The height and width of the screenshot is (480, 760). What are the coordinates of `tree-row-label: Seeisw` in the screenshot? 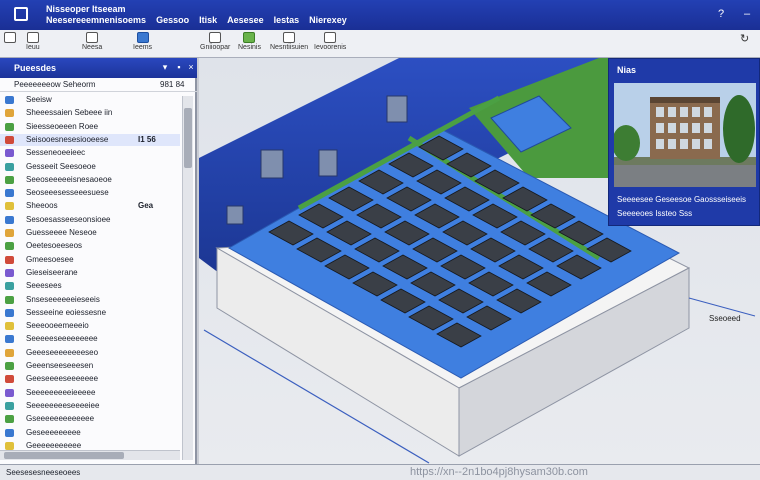 It's located at (39, 99).